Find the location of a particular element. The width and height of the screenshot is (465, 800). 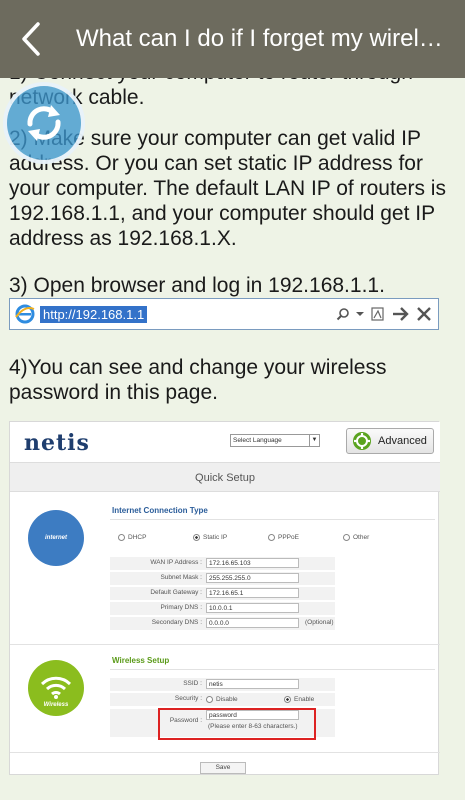

field-wan-ip: WAN IP Address : 172.16.65.103 is located at coordinates (222, 563).